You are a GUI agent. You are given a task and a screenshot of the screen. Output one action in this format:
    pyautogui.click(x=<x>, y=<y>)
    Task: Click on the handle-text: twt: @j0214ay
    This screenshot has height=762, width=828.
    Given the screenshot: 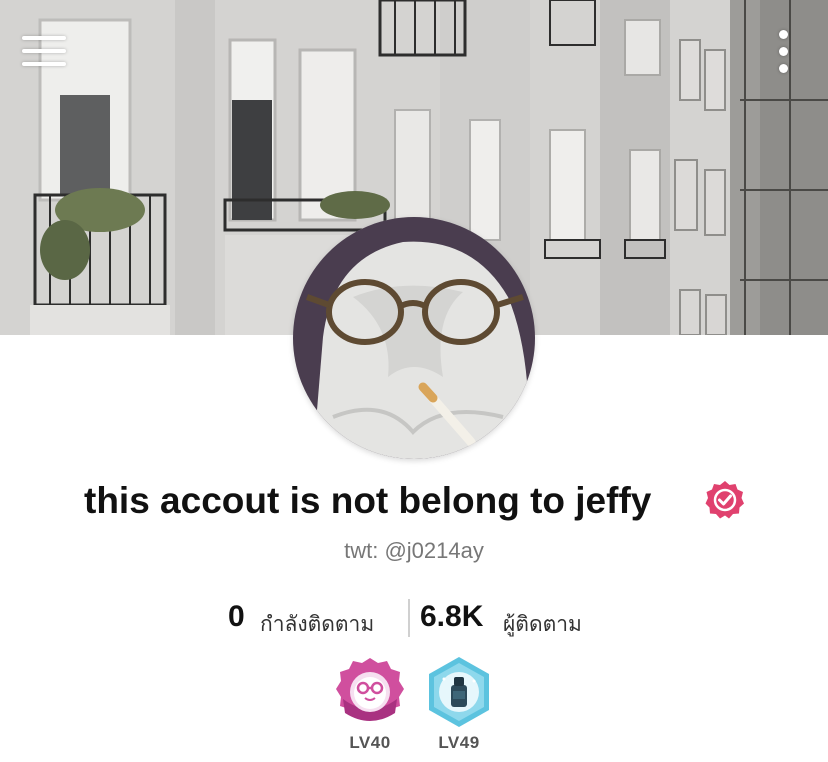 What is the action you would take?
    pyautogui.click(x=414, y=550)
    